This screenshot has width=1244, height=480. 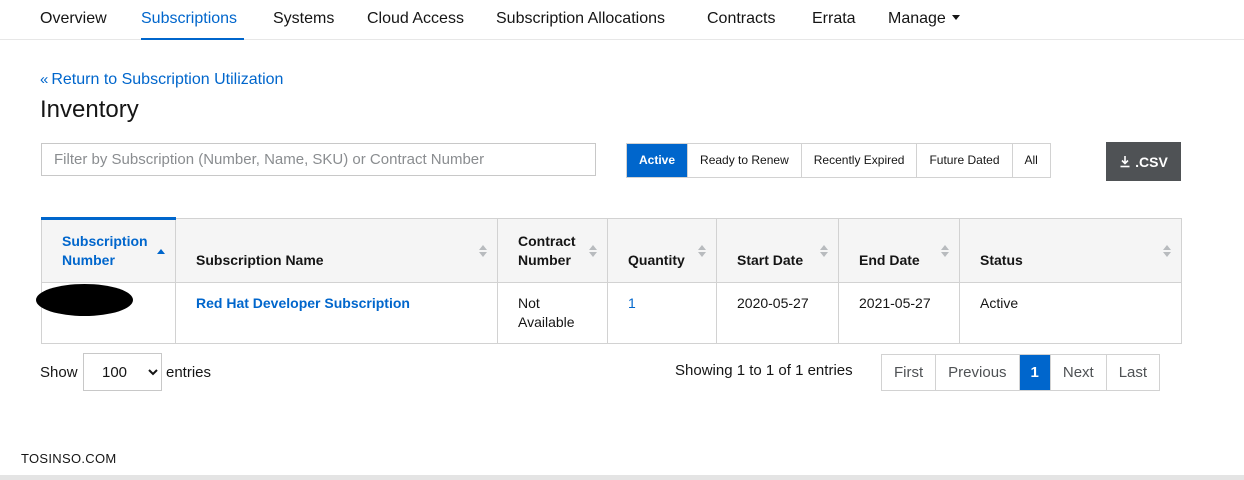 I want to click on pagination: First Previous 1 Next Last, so click(x=1021, y=372).